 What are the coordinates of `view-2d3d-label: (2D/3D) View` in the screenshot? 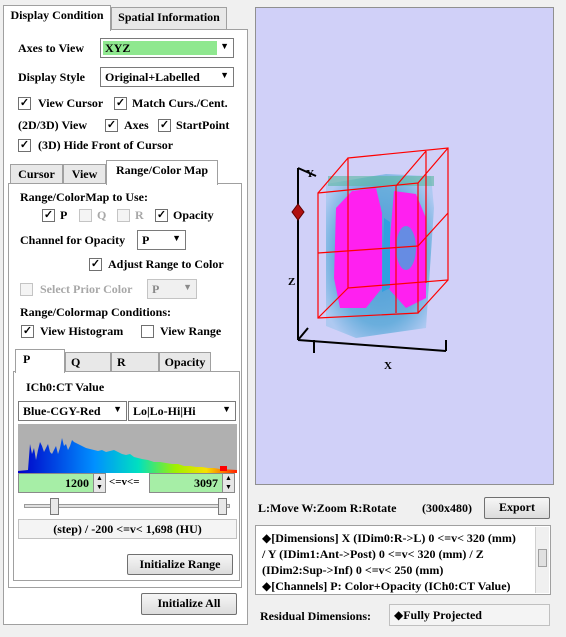 It's located at (52, 125).